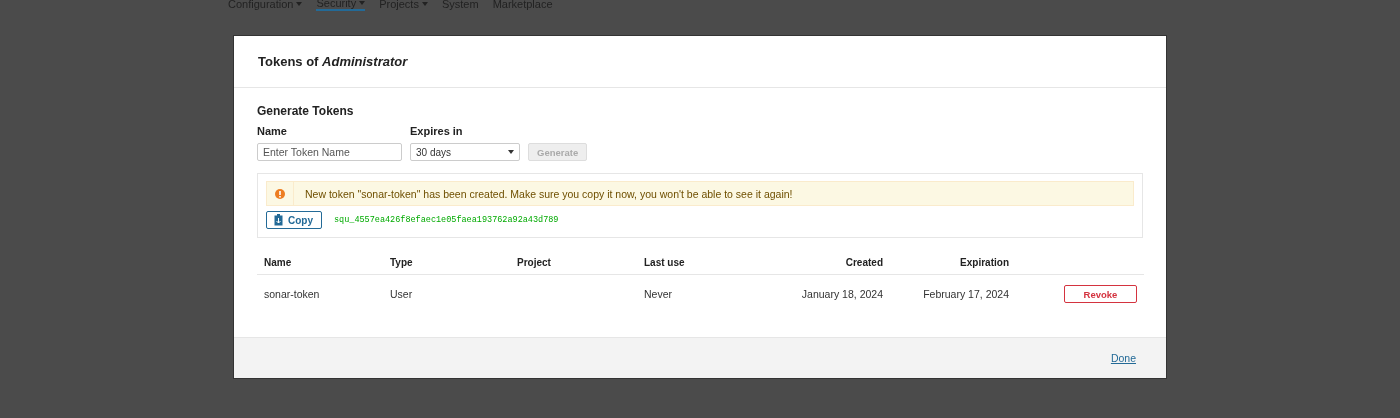 The height and width of the screenshot is (418, 1400). Describe the element at coordinates (534, 262) in the screenshot. I see `column-header: Project` at that location.